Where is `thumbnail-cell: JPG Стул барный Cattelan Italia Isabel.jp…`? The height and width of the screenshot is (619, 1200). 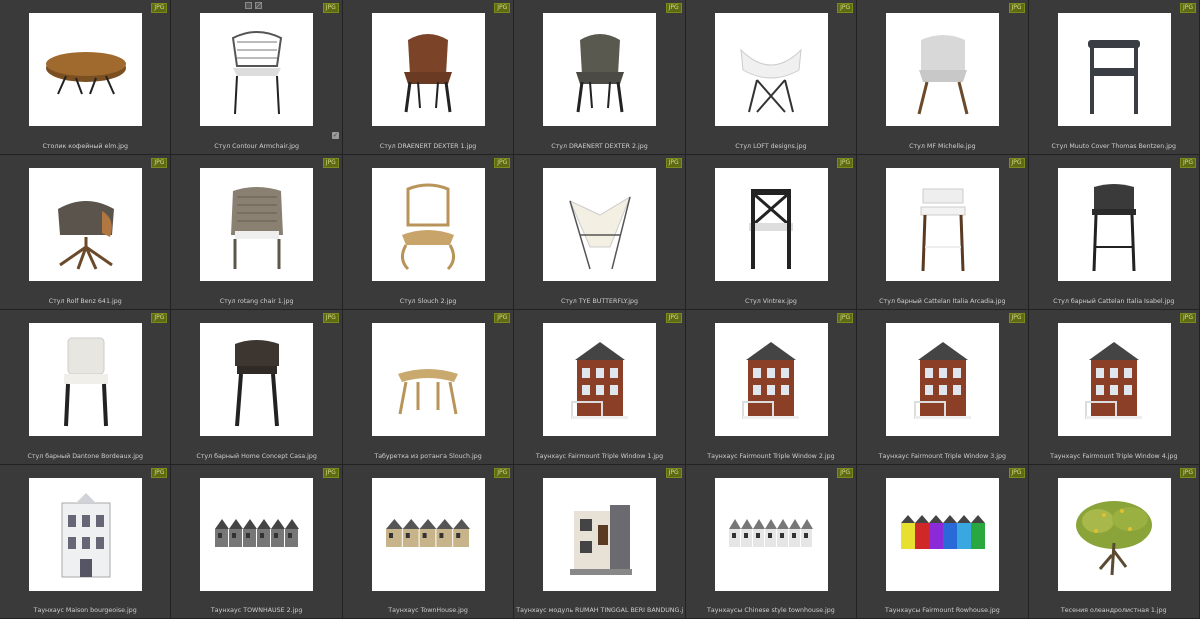 thumbnail-cell: JPG Стул барный Cattelan Italia Isabel.jp… is located at coordinates (1114, 232).